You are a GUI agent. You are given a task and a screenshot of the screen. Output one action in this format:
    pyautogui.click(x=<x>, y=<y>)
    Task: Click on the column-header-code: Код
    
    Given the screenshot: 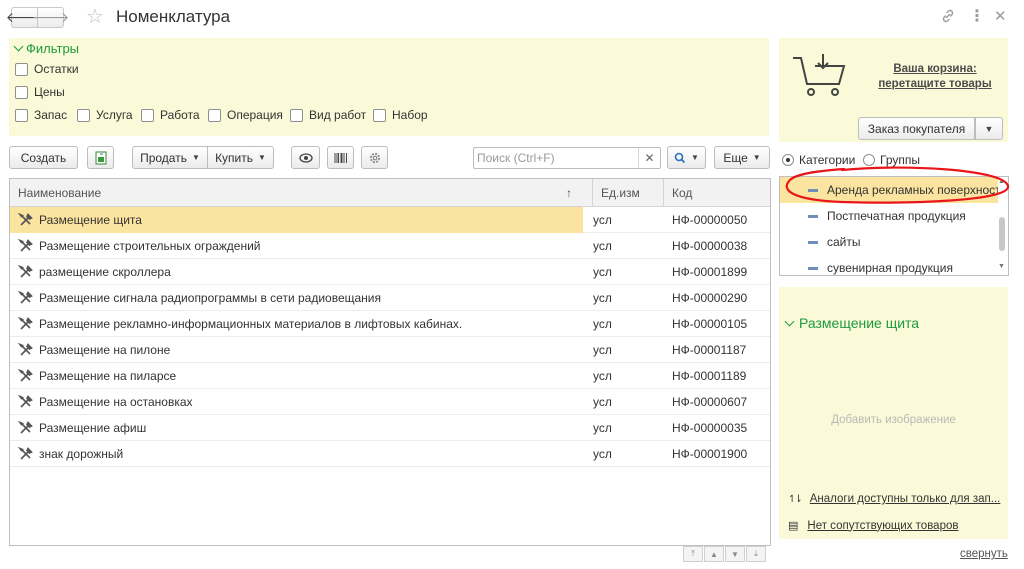 What is the action you would take?
    pyautogui.click(x=717, y=193)
    